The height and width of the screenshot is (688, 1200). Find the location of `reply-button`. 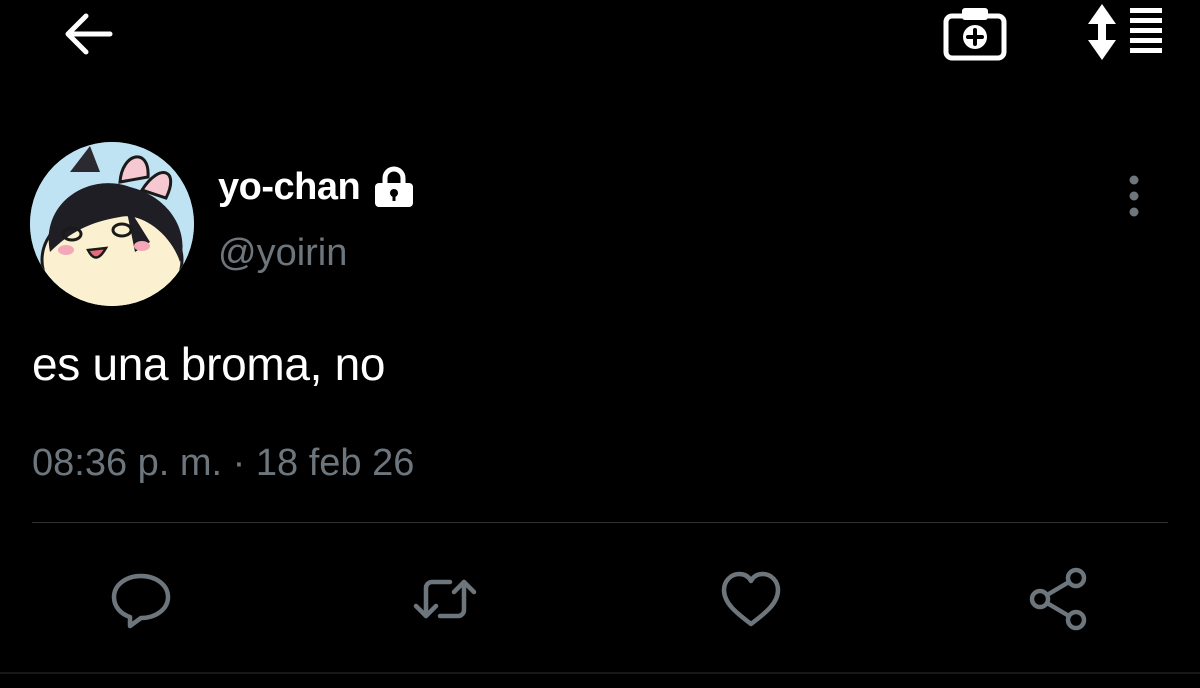

reply-button is located at coordinates (141, 599).